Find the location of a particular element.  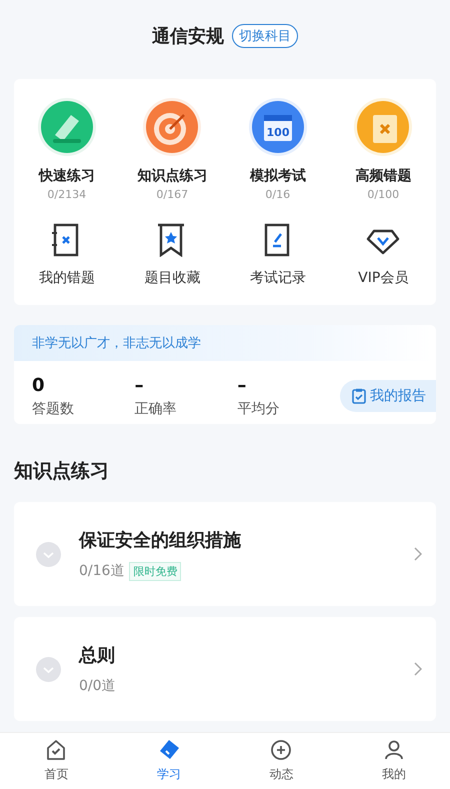

stat-label: 答题数 is located at coordinates (53, 409).